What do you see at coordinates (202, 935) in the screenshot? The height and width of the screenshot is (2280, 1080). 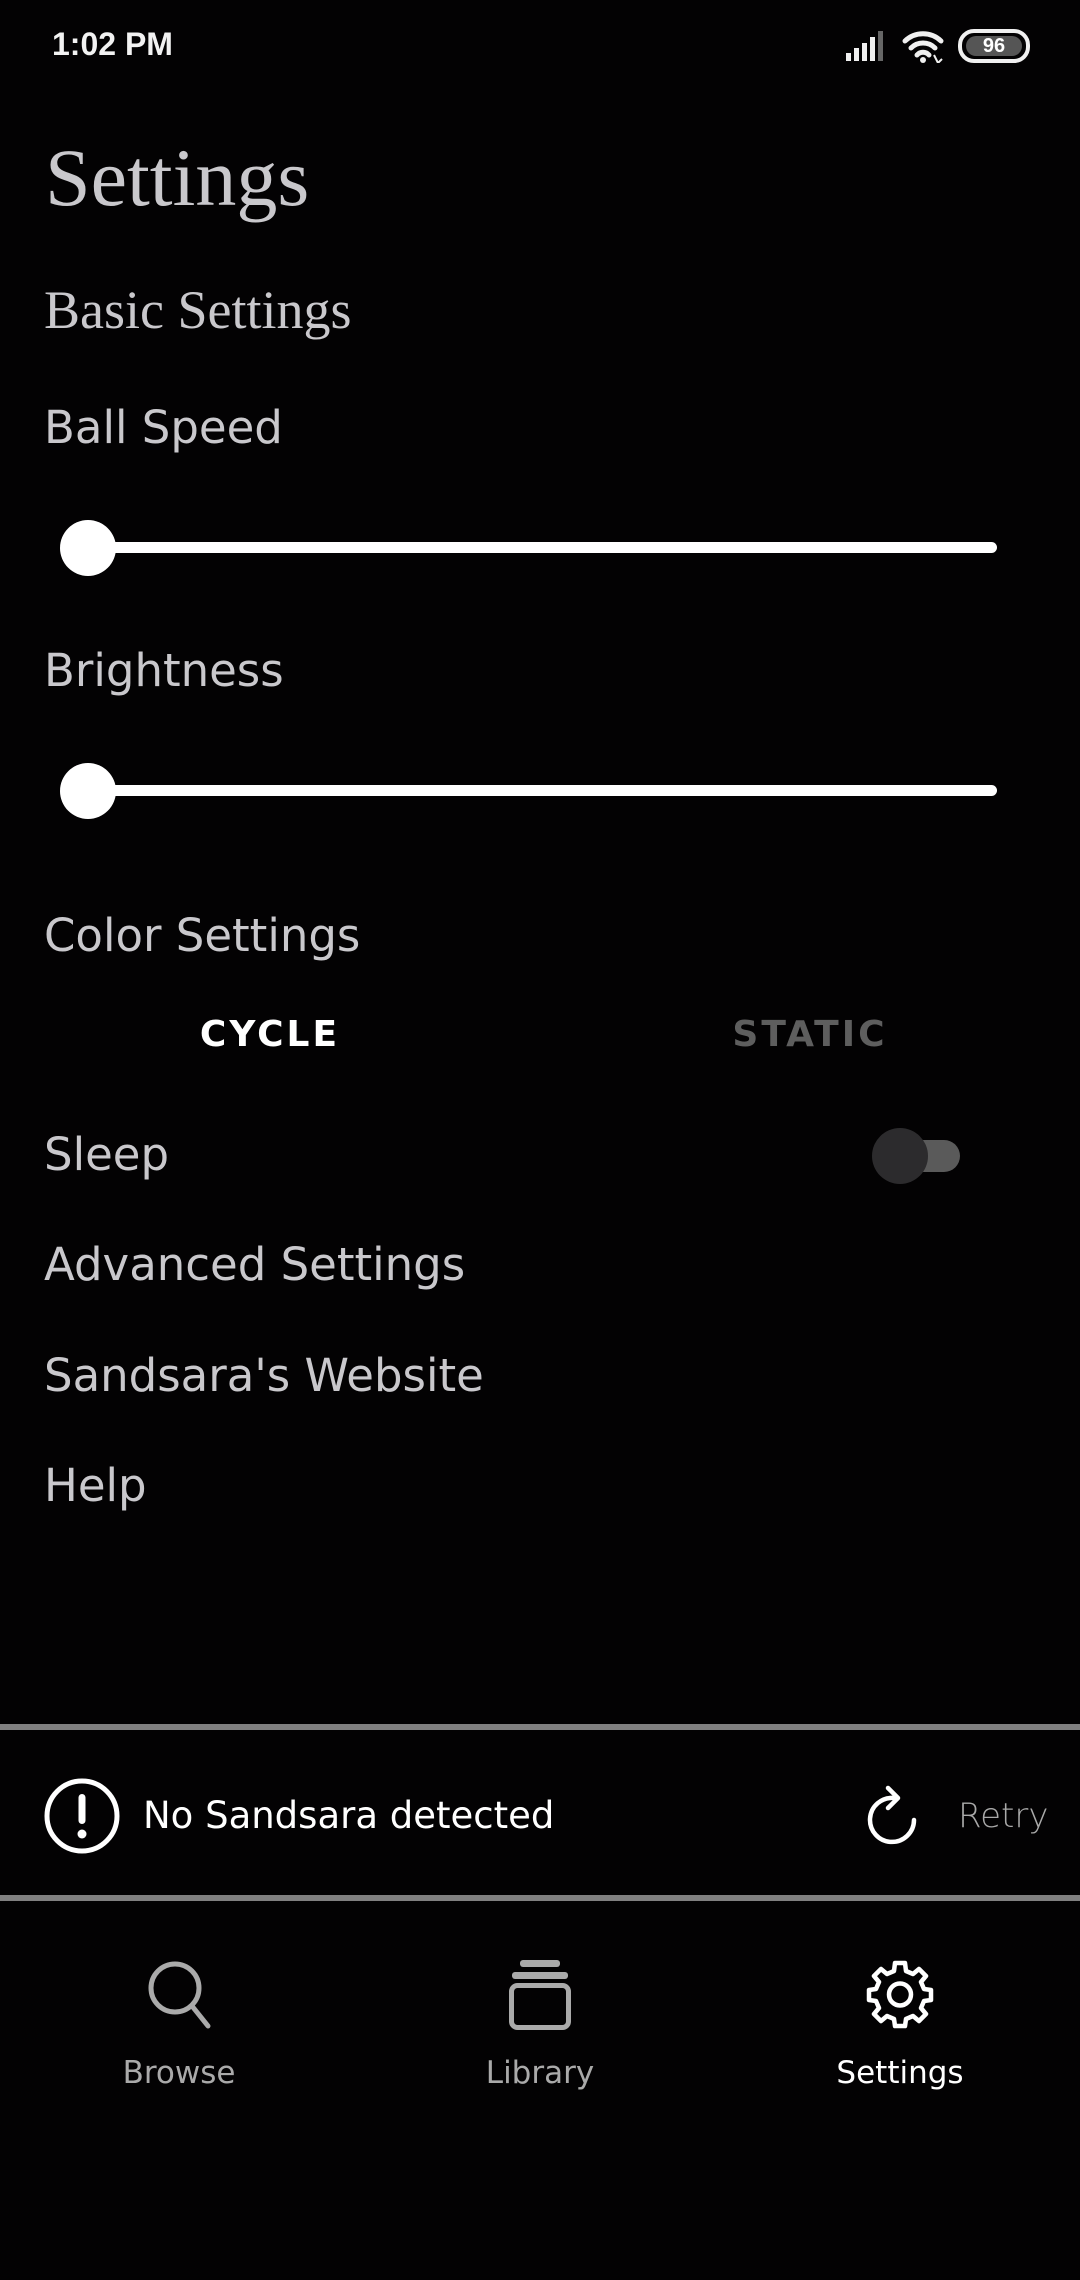 I see `color-settings-heading: Color Settings` at bounding box center [202, 935].